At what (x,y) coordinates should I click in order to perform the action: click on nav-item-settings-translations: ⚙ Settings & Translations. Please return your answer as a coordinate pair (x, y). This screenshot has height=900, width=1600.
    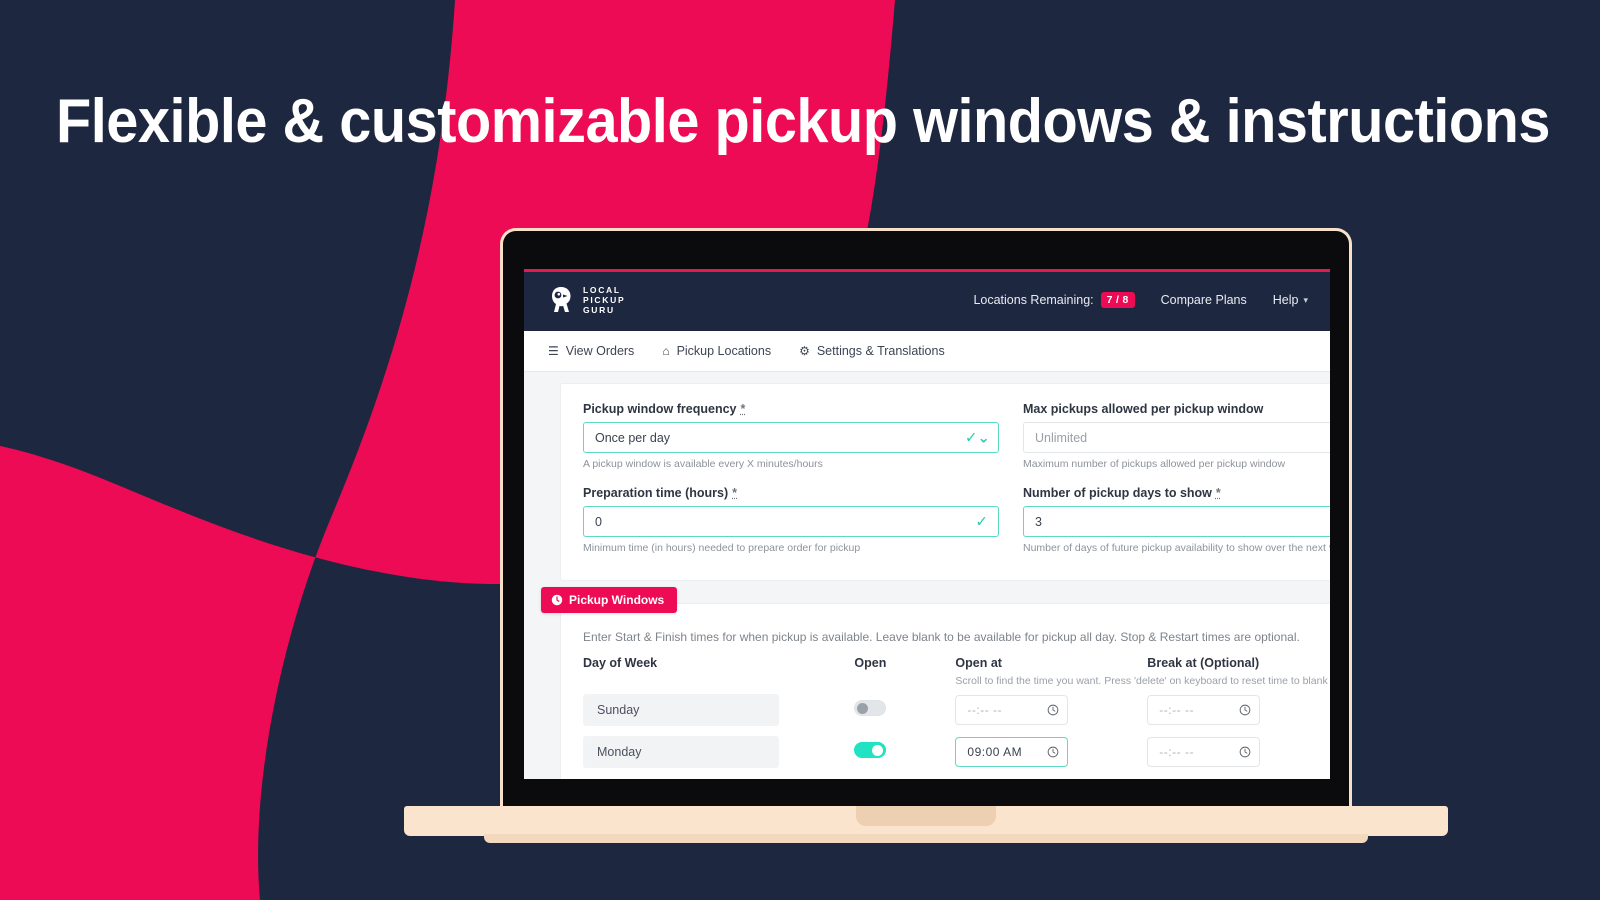
    Looking at the image, I should click on (872, 351).